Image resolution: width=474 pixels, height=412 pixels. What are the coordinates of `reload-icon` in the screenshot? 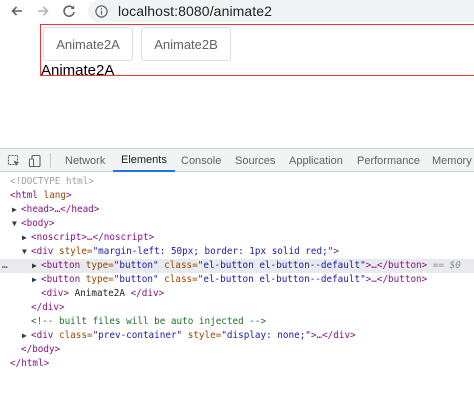 It's located at (69, 11).